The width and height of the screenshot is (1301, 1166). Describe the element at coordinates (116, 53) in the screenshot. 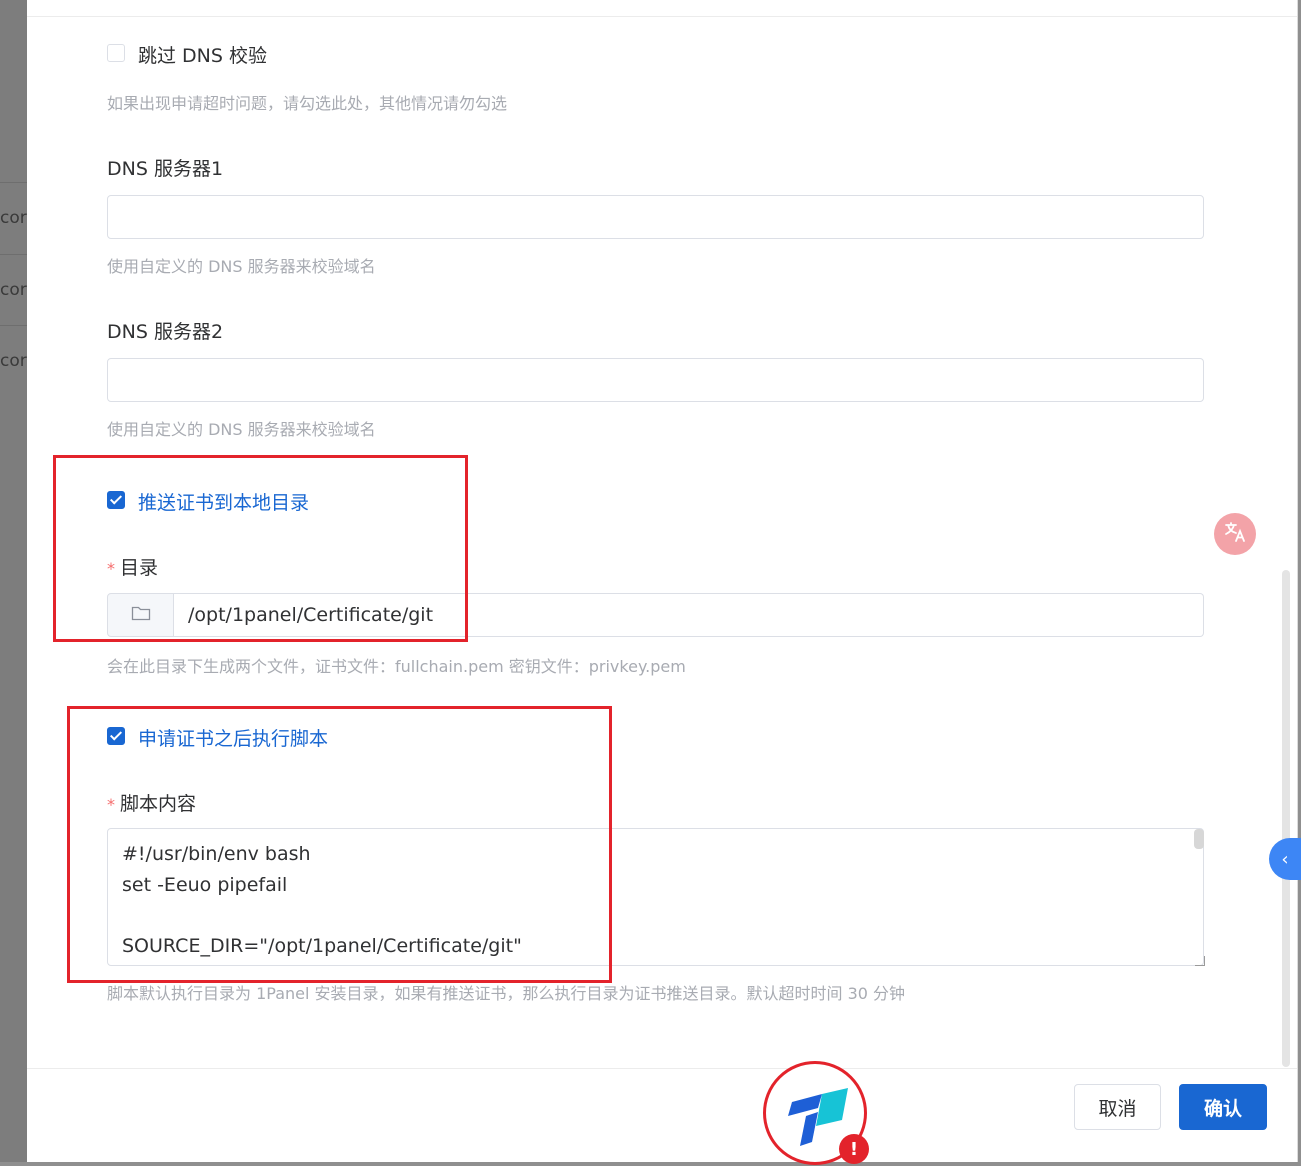

I see `skip-dns-checkbox` at that location.